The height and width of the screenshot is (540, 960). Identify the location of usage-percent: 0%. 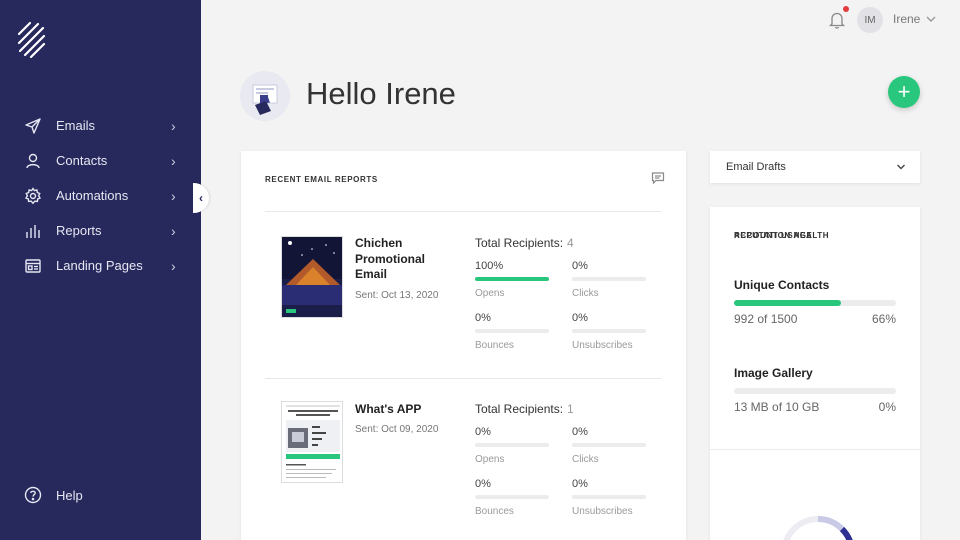
(887, 407).